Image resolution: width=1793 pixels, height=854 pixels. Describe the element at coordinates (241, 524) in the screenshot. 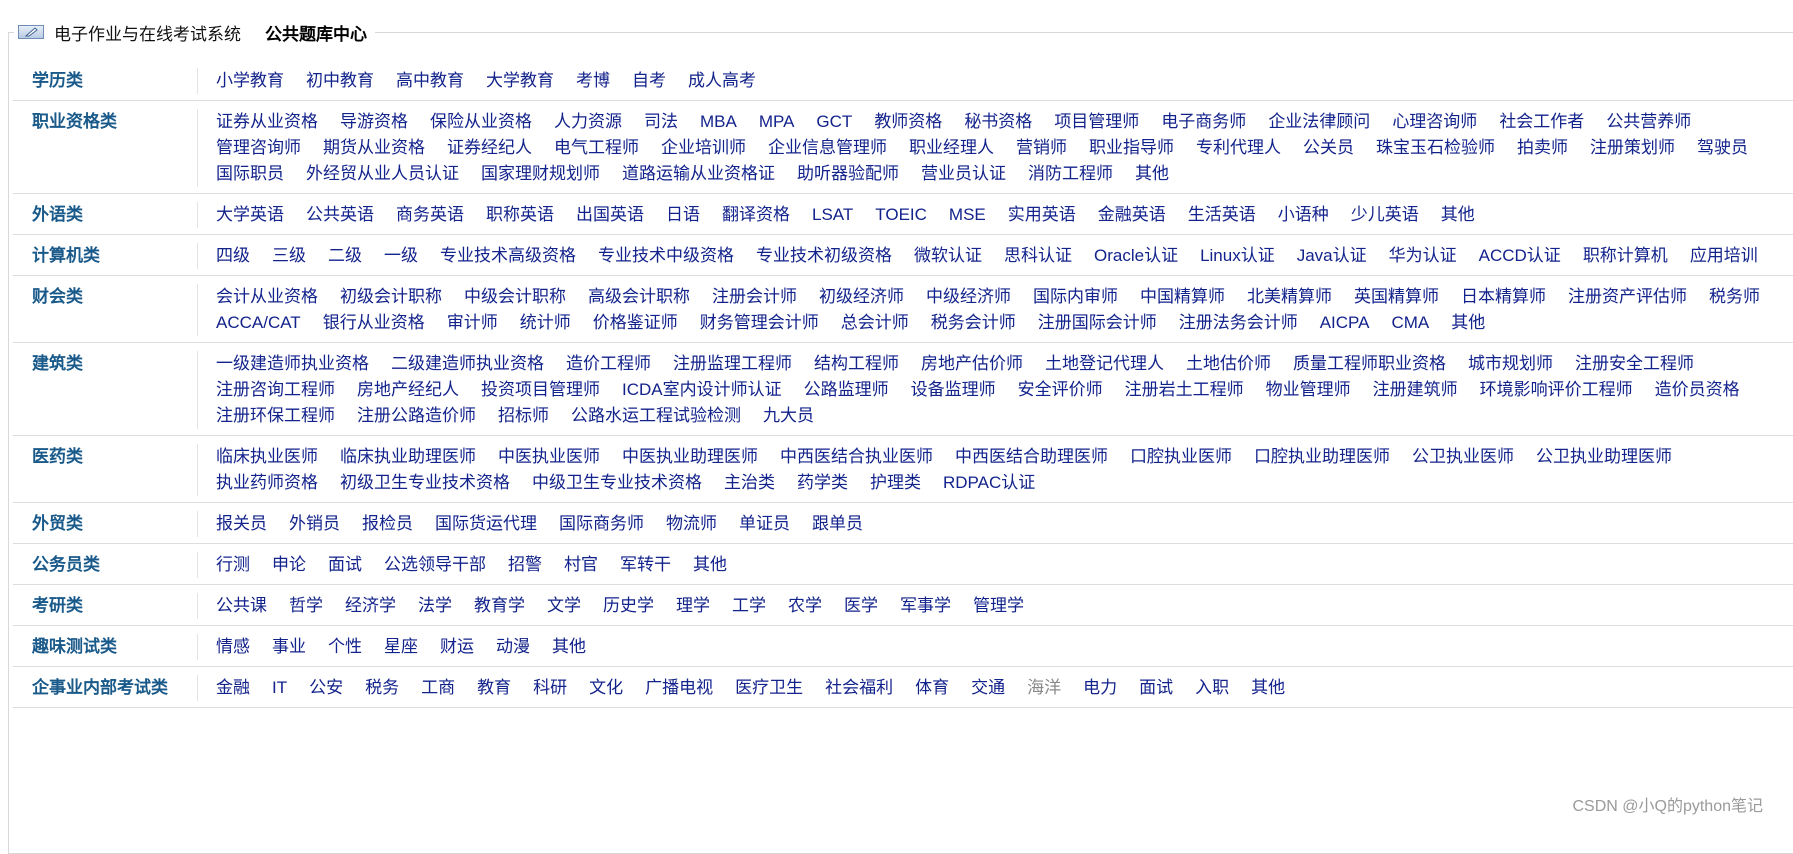

I see `subject-link: 报关员` at that location.